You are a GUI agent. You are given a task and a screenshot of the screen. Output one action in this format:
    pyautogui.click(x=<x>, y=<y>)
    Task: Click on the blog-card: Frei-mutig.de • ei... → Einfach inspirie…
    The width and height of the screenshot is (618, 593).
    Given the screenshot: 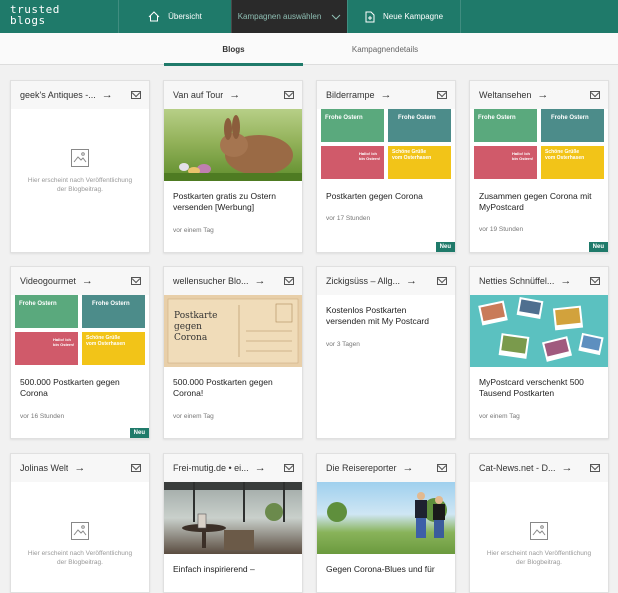 What is the action you would take?
    pyautogui.click(x=233, y=523)
    